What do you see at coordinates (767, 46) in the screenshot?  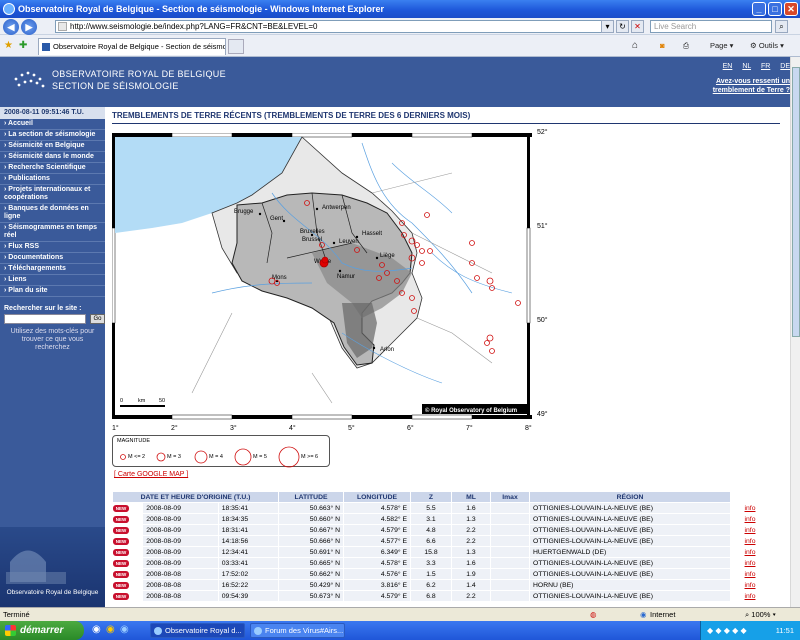 I see `tools-menu: ⚙ Outils ▾` at bounding box center [767, 46].